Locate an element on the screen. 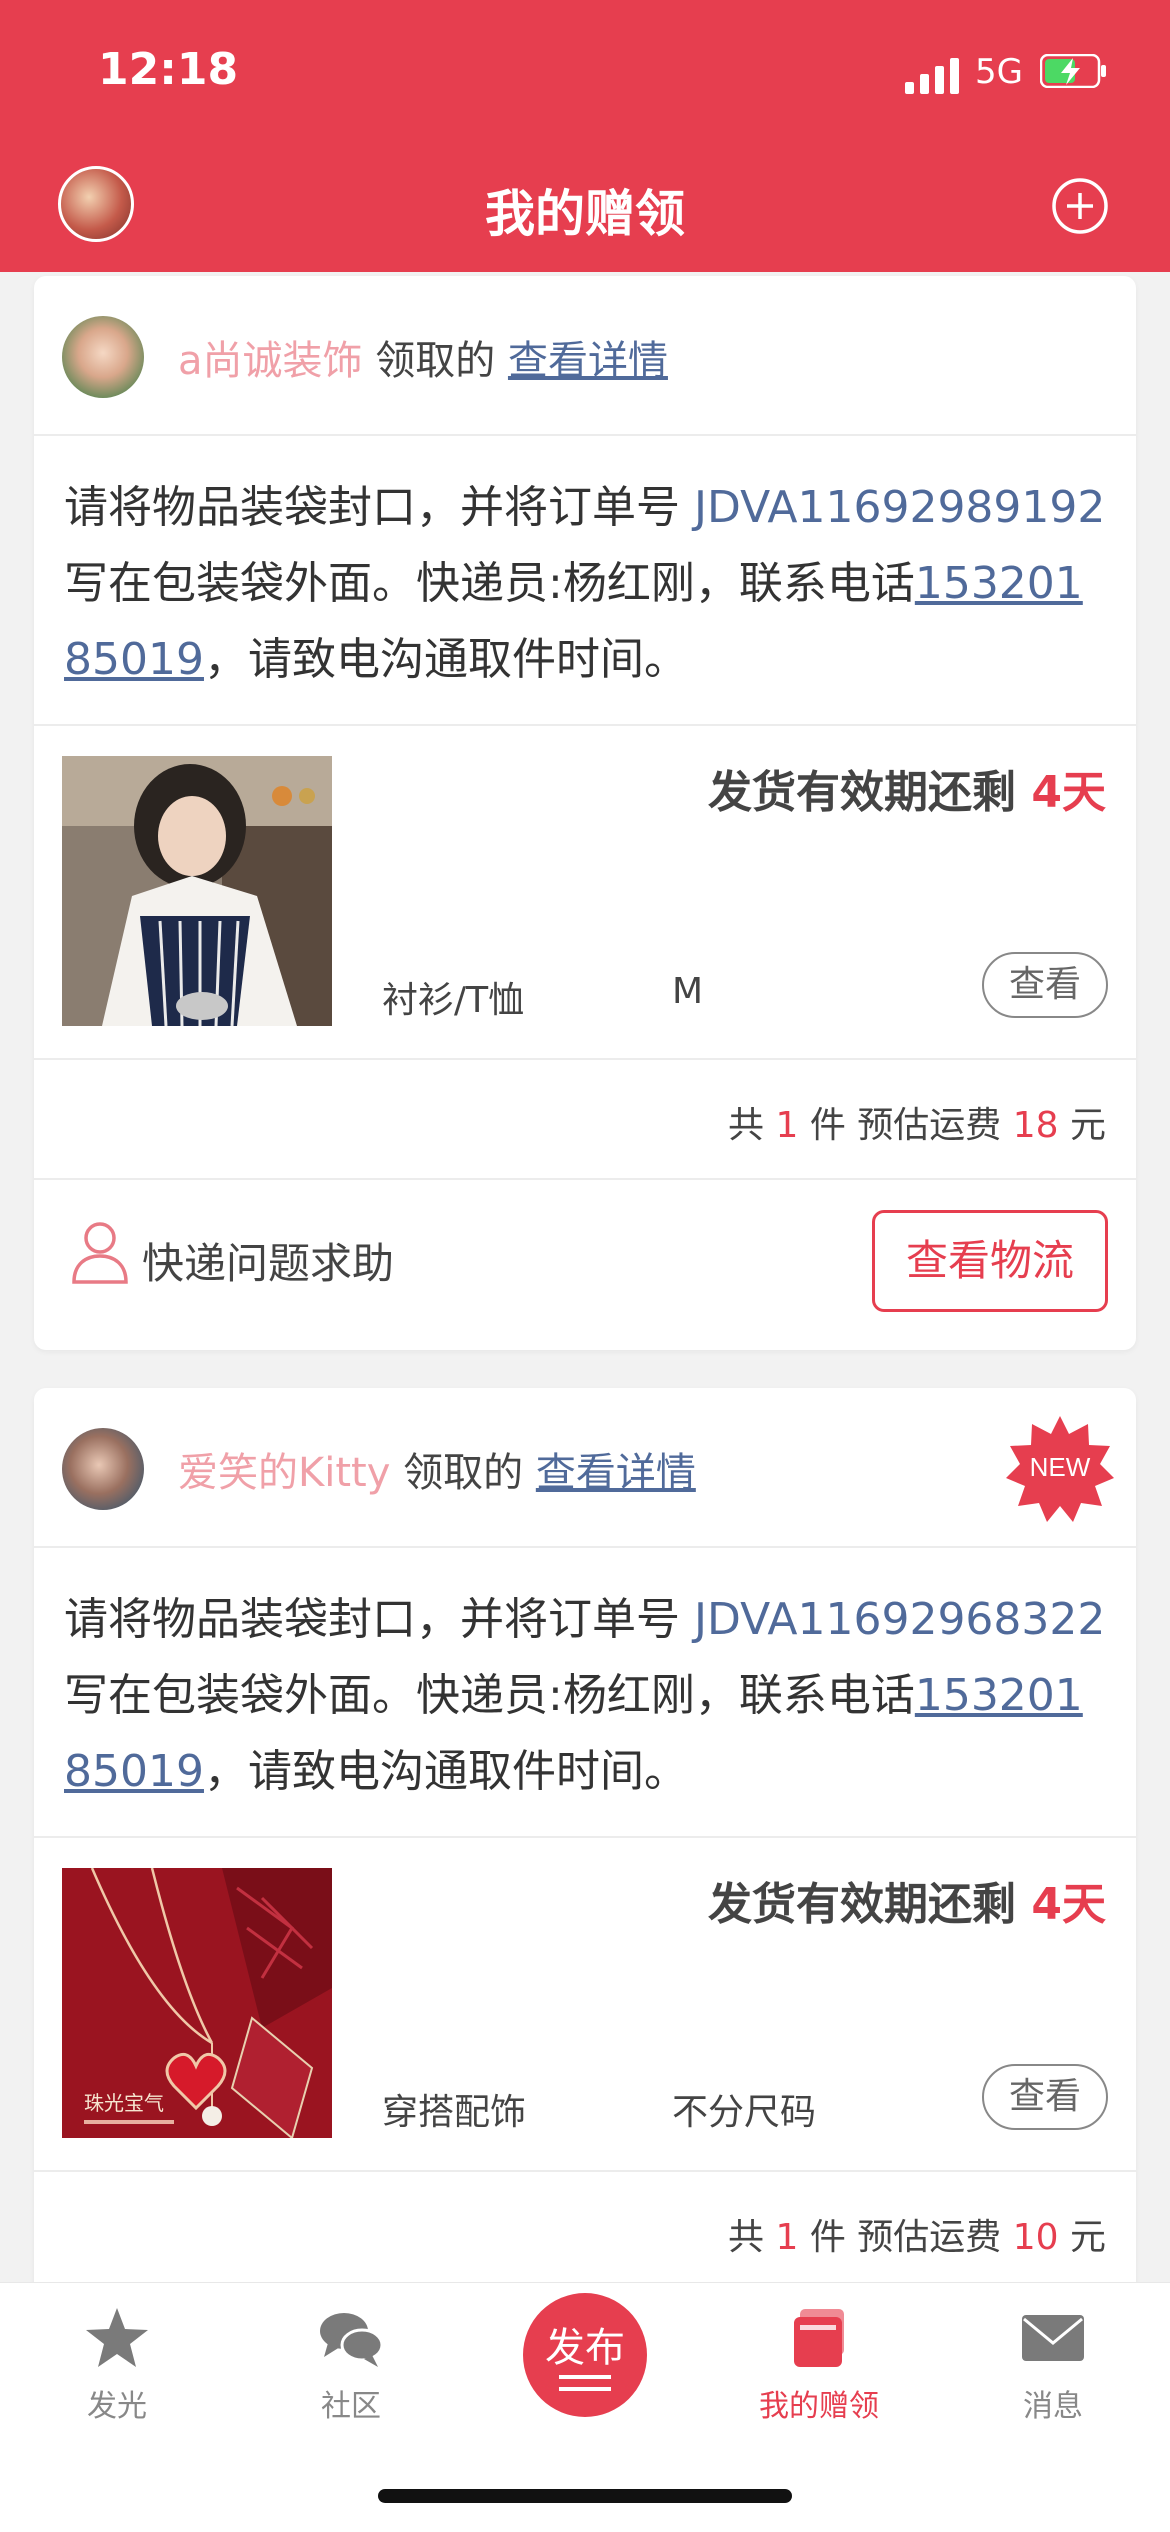 The image size is (1170, 2532). page-title: 我的赠领 is located at coordinates (585, 214).